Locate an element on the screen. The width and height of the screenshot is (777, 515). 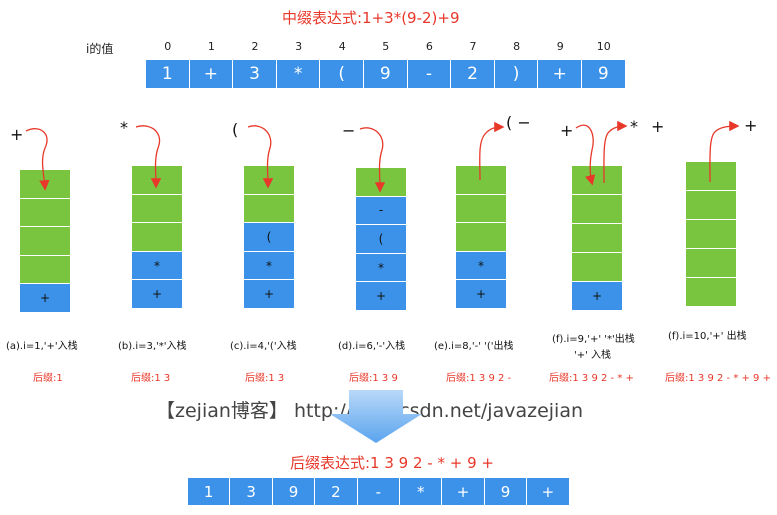
operator-stack: (* + is located at coordinates (269, 237).